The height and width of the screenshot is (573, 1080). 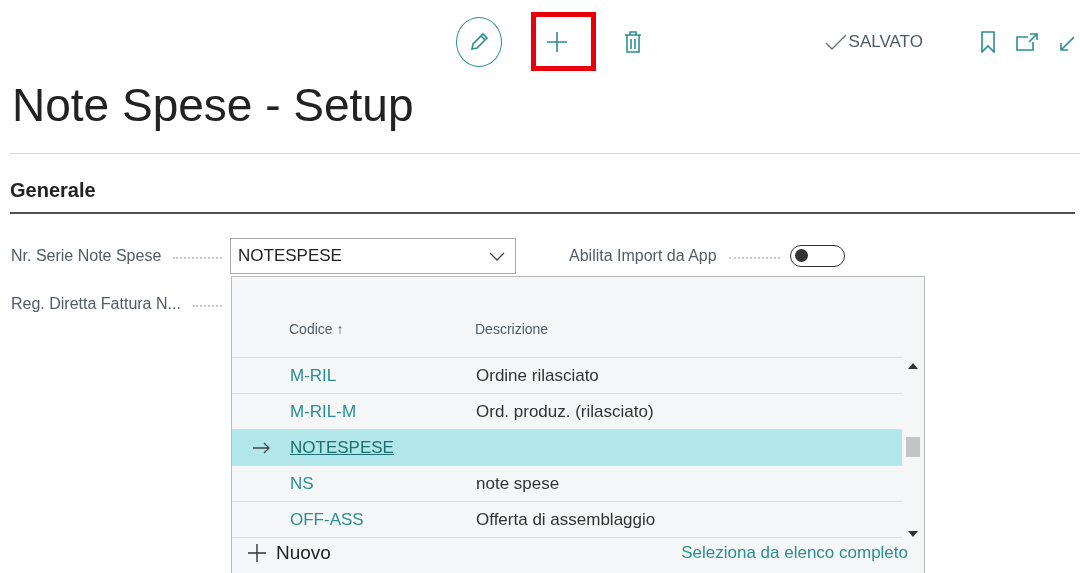 What do you see at coordinates (885, 42) in the screenshot?
I see `save-status: SALVATO` at bounding box center [885, 42].